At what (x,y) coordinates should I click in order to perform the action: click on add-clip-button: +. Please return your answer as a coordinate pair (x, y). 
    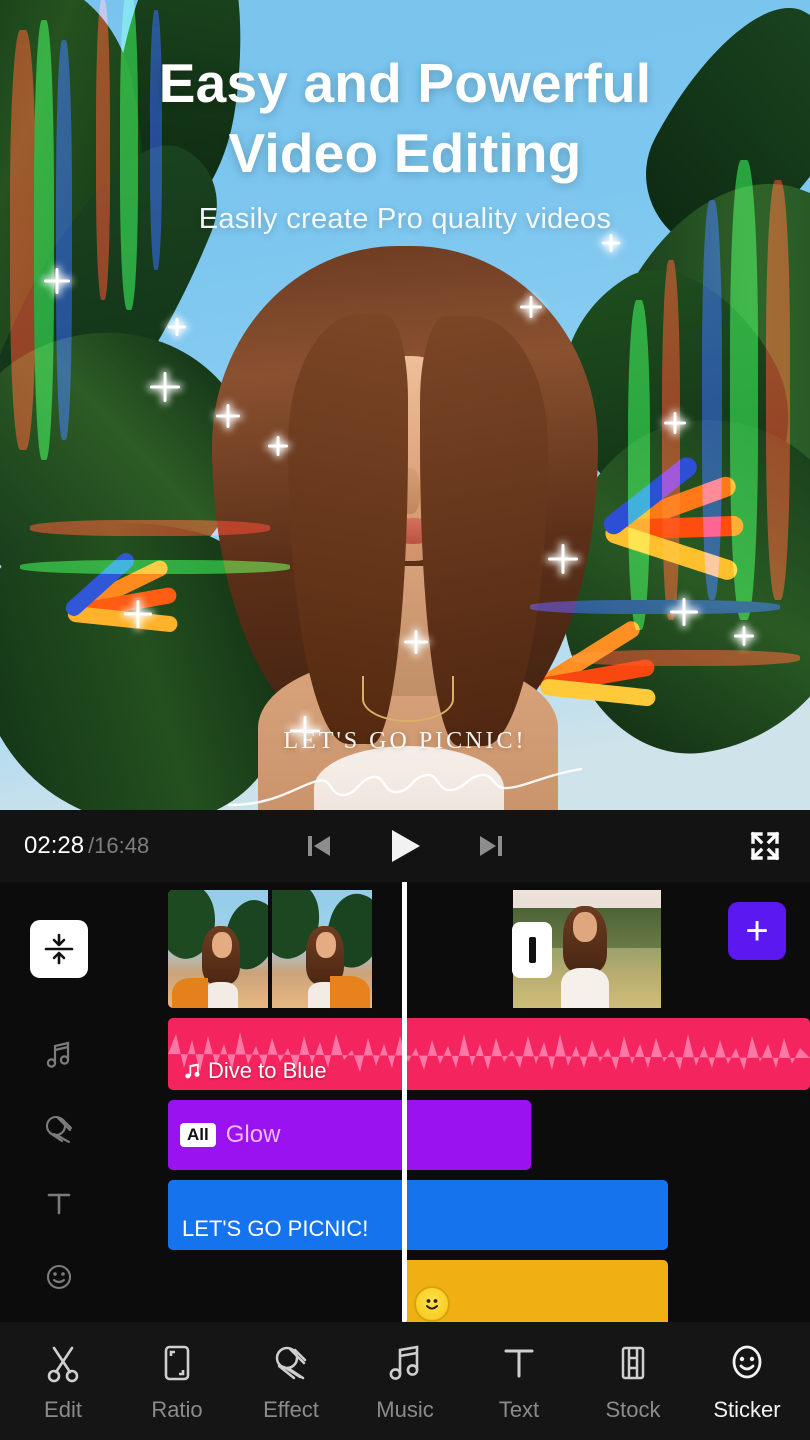
    Looking at the image, I should click on (757, 931).